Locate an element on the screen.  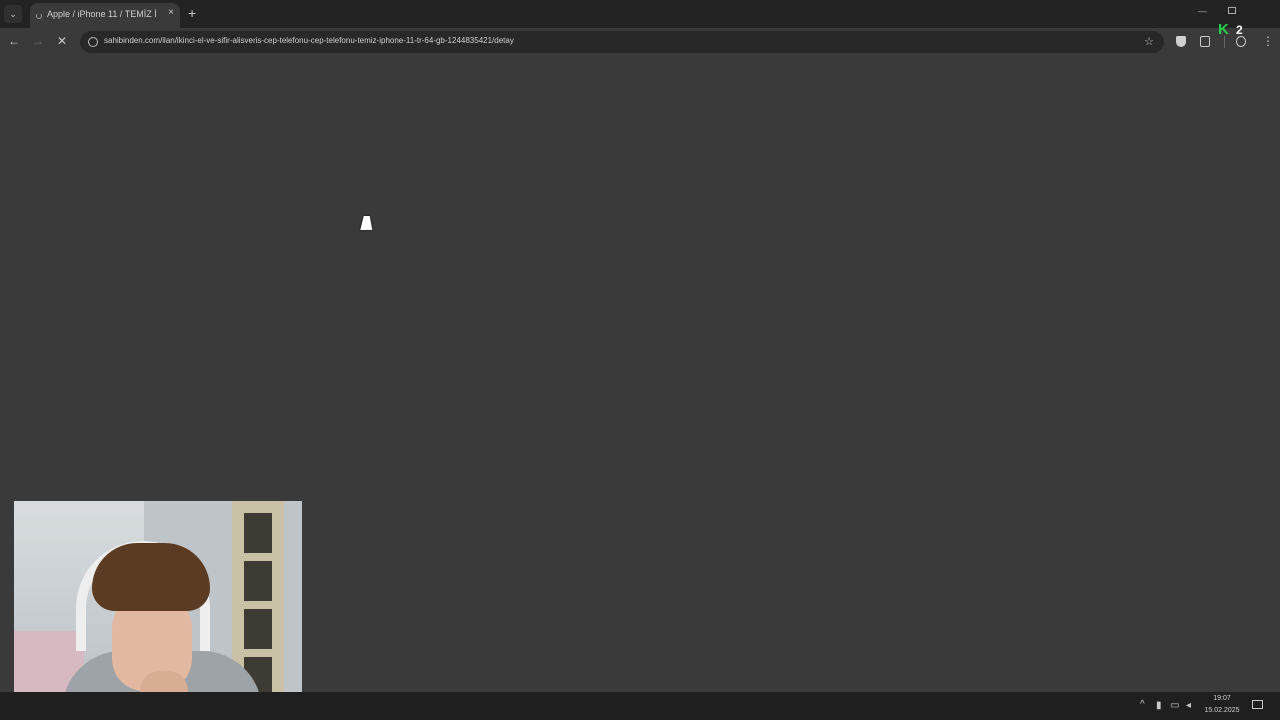
taskbar-clock-date: 15.02.2025 is located at coordinates (1222, 710).